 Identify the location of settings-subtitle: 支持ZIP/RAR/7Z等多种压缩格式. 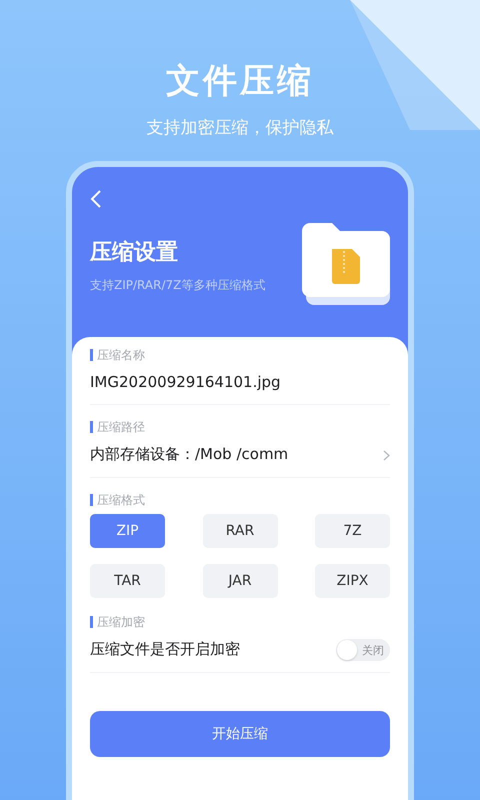
(178, 285).